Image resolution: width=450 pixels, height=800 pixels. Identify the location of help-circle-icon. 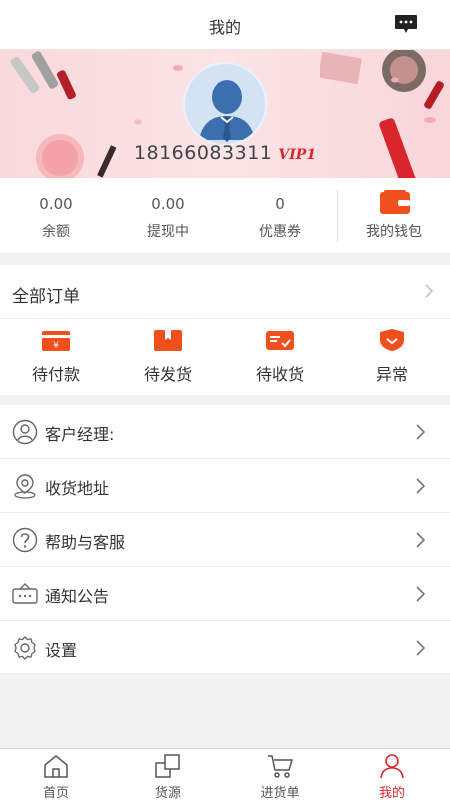
(25, 540).